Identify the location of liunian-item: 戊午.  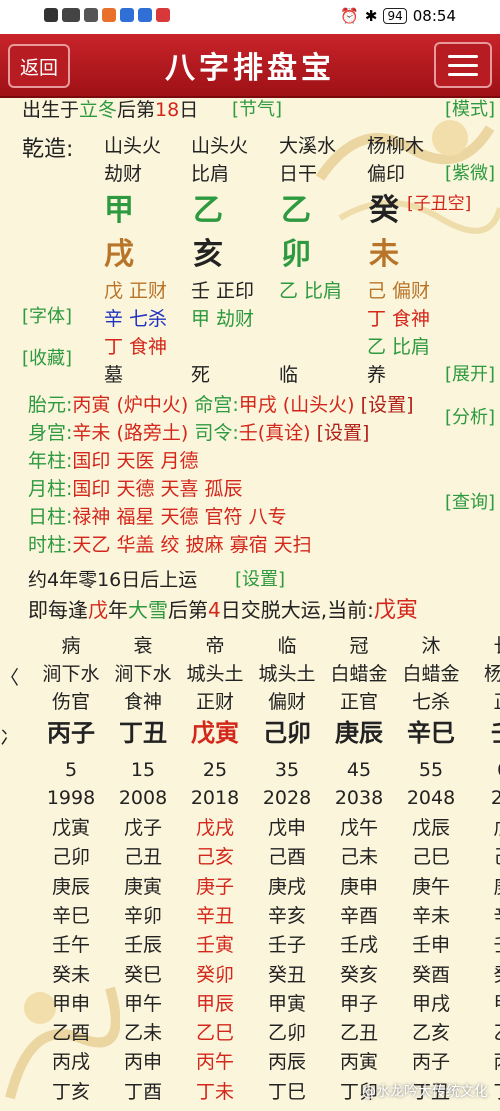
(359, 828).